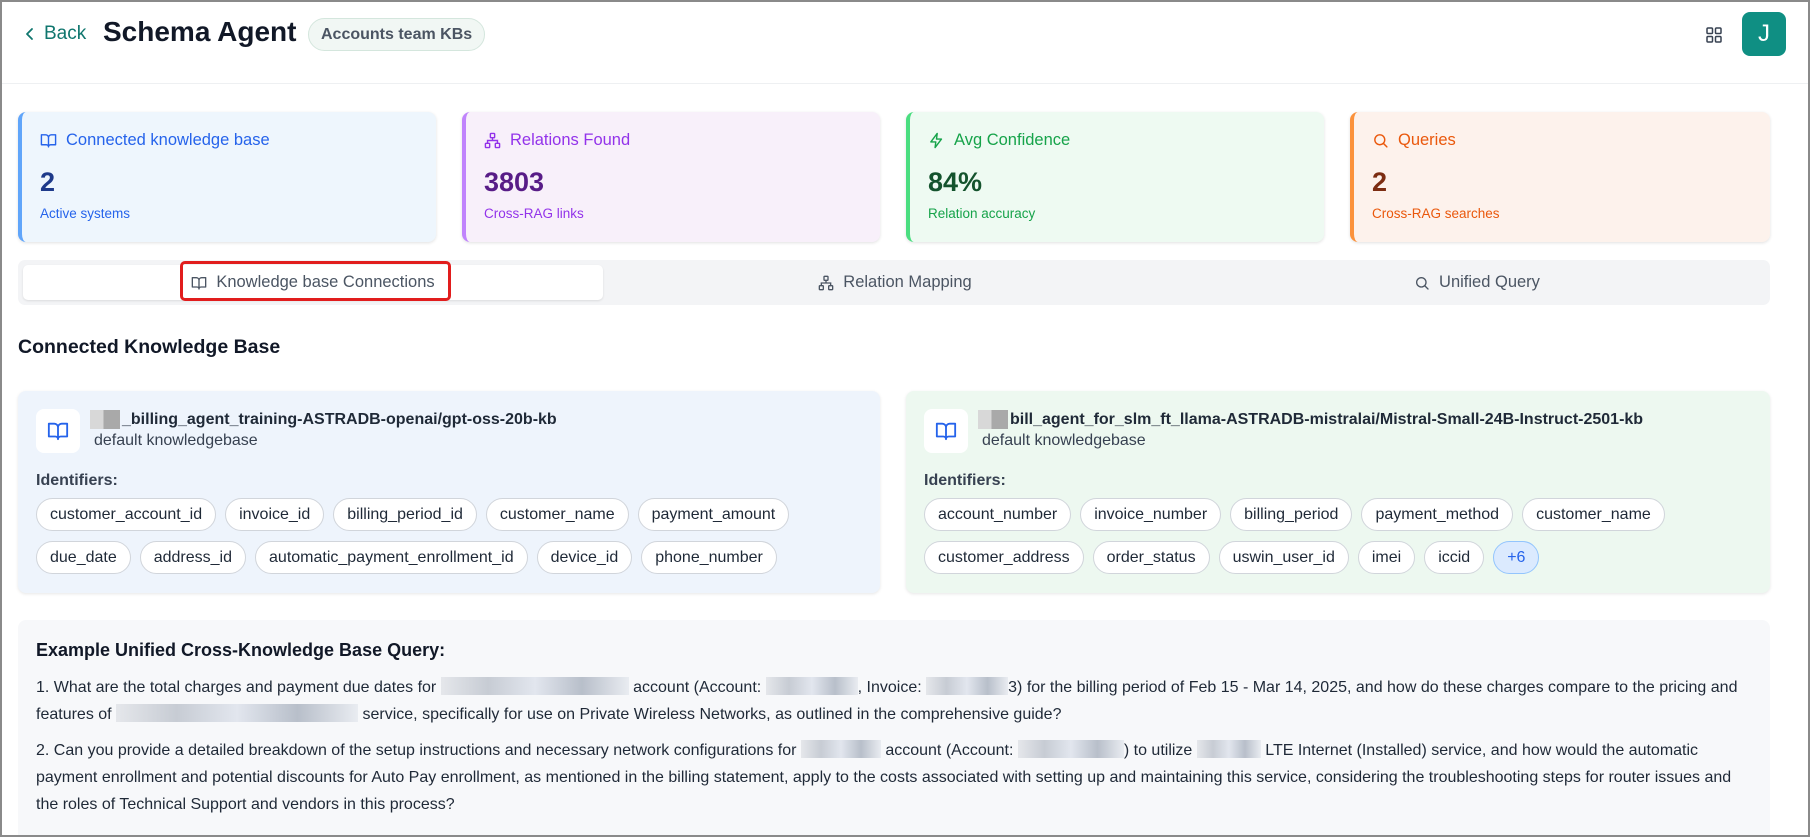 Image resolution: width=1810 pixels, height=837 pixels. I want to click on identifier-chip: customer_address, so click(1004, 557).